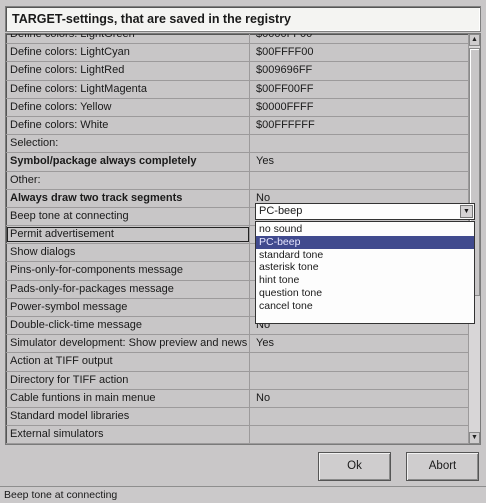  What do you see at coordinates (128, 362) in the screenshot?
I see `setting-name: Action at TIFF output` at bounding box center [128, 362].